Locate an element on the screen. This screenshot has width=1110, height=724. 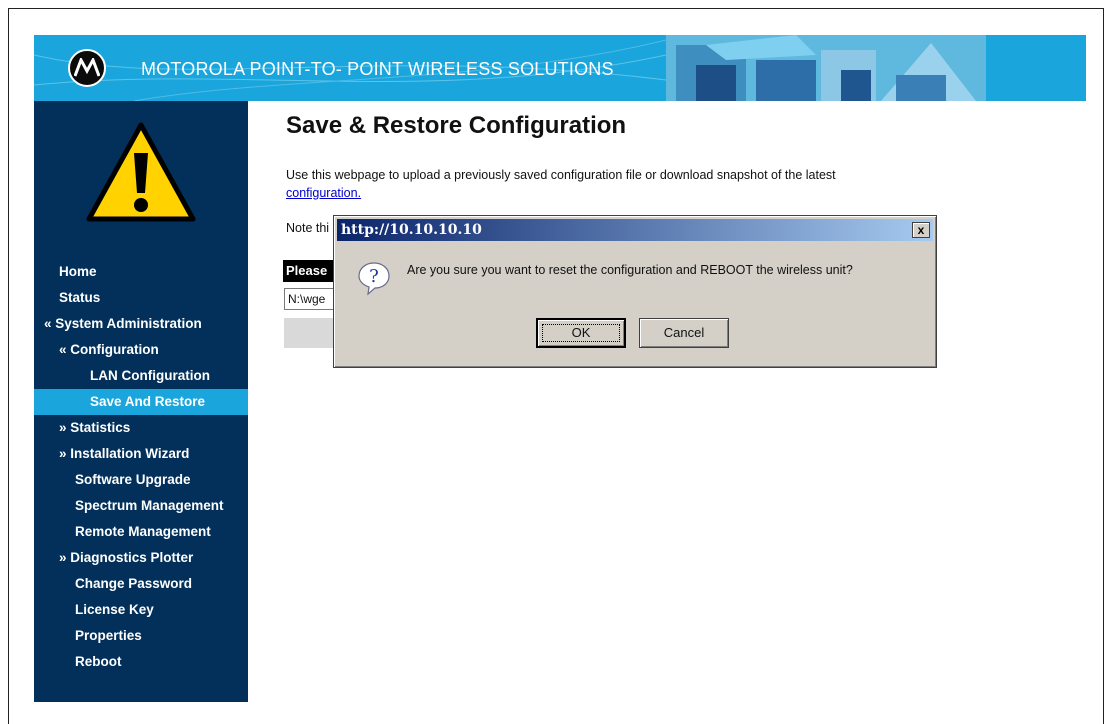
page-title: Save & Restore Configuration is located at coordinates (456, 125).